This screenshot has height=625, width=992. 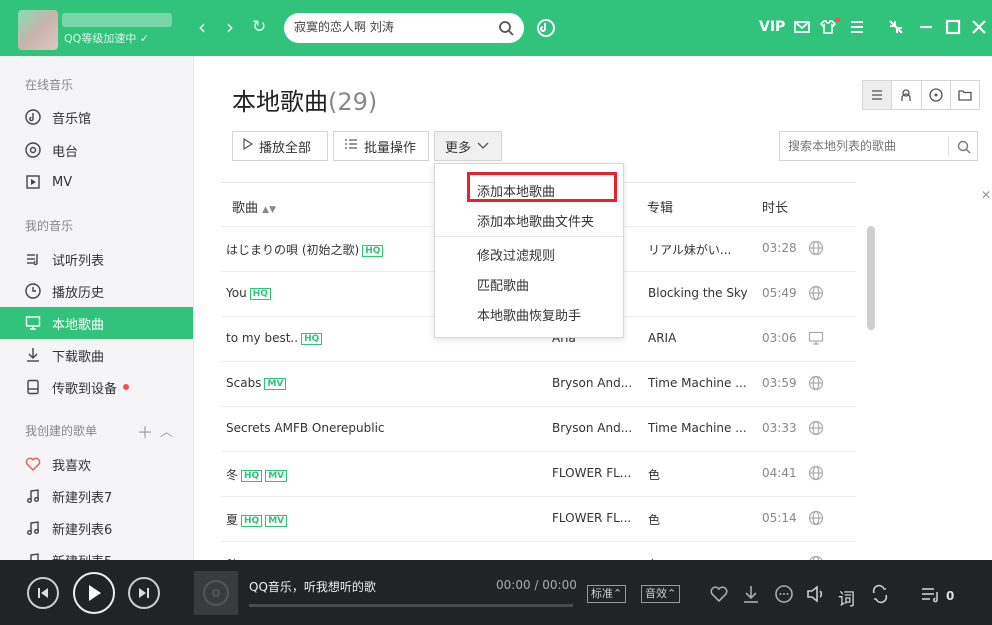 I want to click on sidebar-item-downloads: 下载歌曲, so click(x=96, y=355).